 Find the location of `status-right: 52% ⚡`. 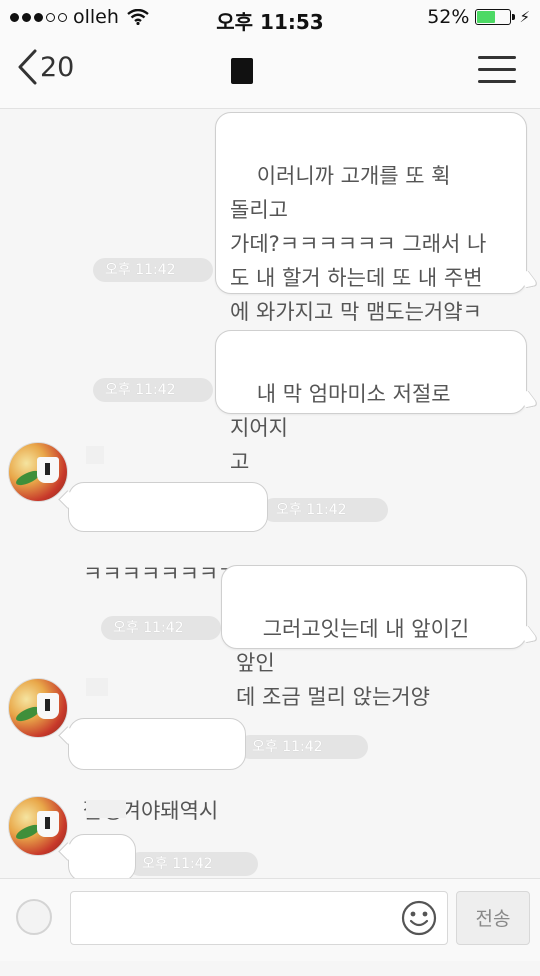

status-right: 52% ⚡ is located at coordinates (478, 17).